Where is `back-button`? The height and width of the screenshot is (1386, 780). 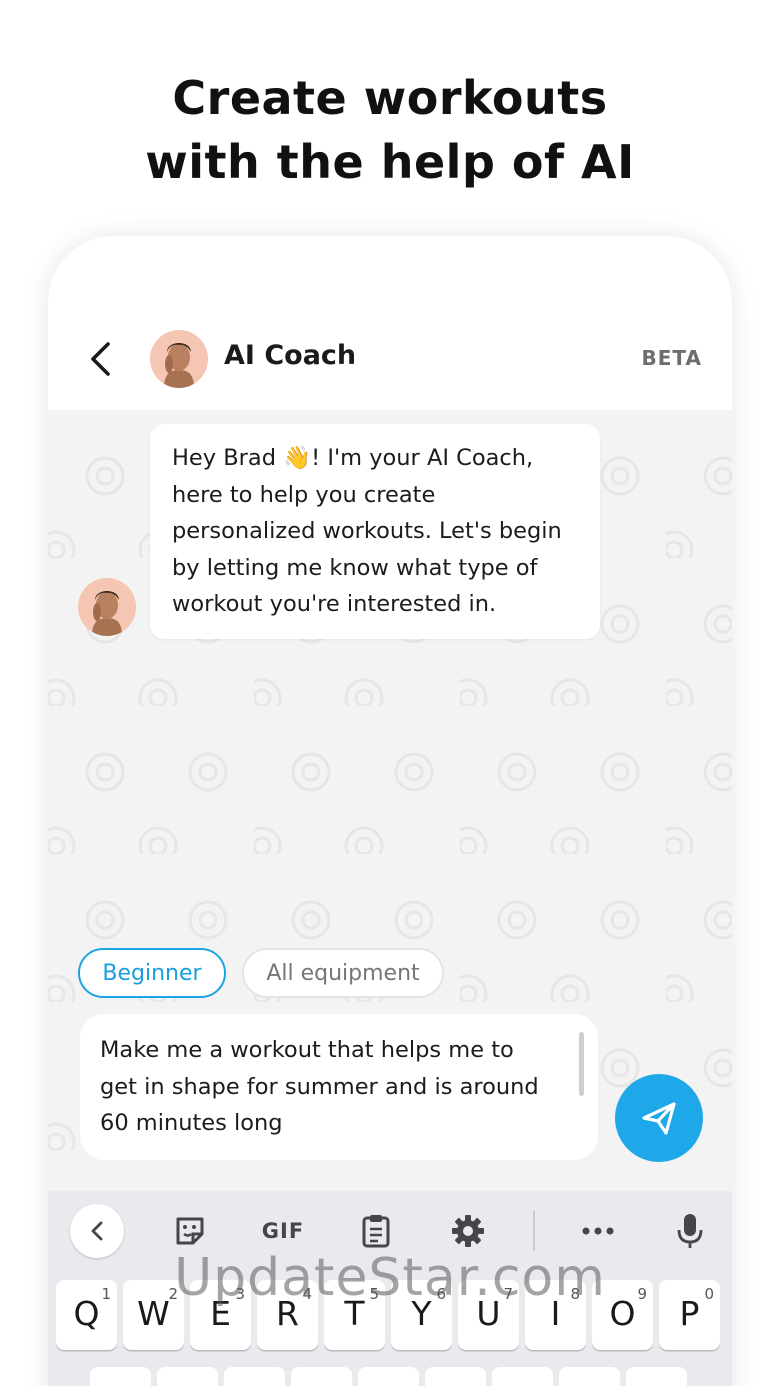
back-button is located at coordinates (100, 359).